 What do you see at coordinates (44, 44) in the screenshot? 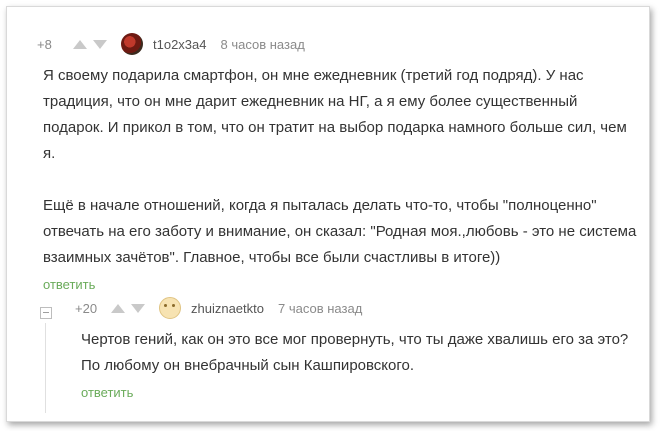
I see `comment-rating: +8` at bounding box center [44, 44].